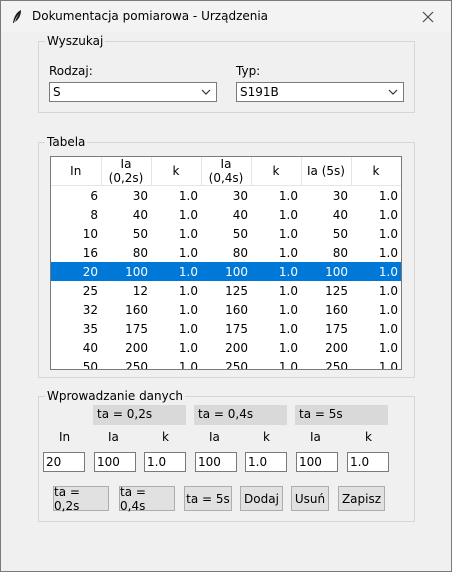 The width and height of the screenshot is (452, 572). What do you see at coordinates (76, 171) in the screenshot?
I see `column-header: In` at bounding box center [76, 171].